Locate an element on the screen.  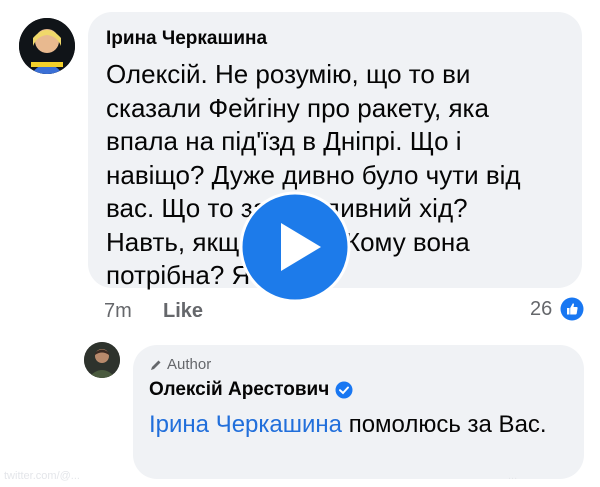
pencil-icon is located at coordinates (156, 365).